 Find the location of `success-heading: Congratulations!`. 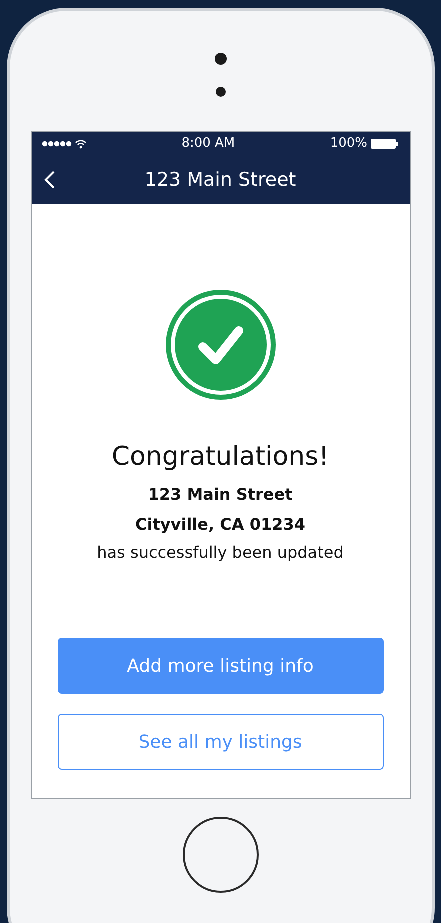

success-heading: Congratulations! is located at coordinates (221, 457).